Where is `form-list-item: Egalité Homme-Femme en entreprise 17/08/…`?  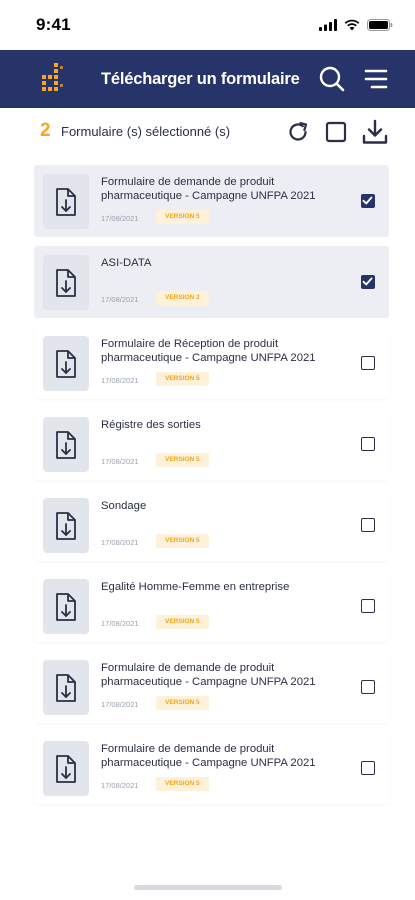 form-list-item: Egalité Homme-Femme en entreprise 17/08/… is located at coordinates (211, 606).